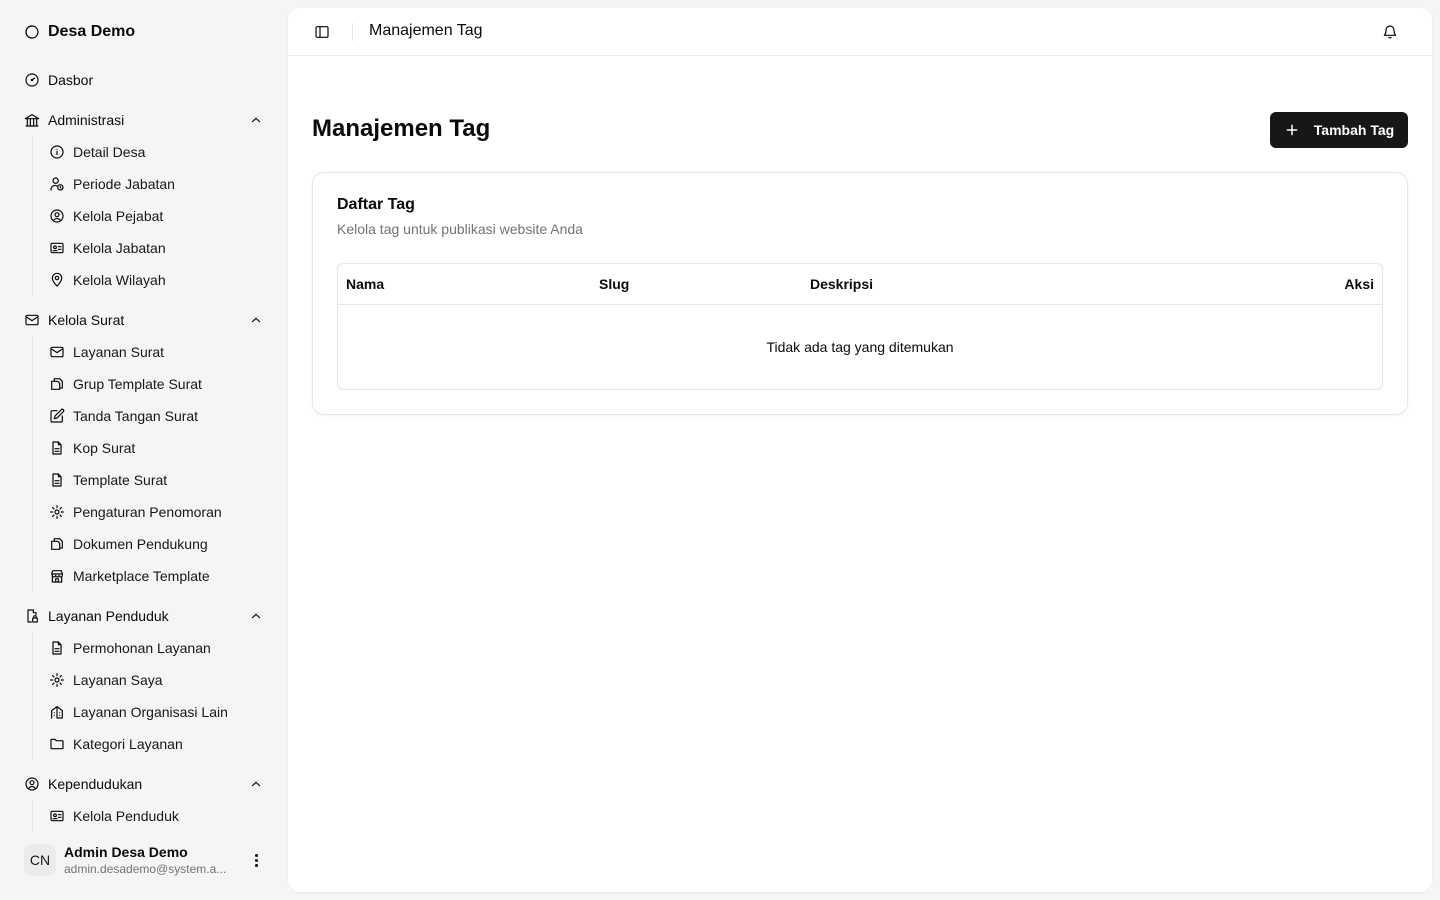 The width and height of the screenshot is (1440, 900). What do you see at coordinates (614, 284) in the screenshot?
I see `column-header-slug: Slug` at bounding box center [614, 284].